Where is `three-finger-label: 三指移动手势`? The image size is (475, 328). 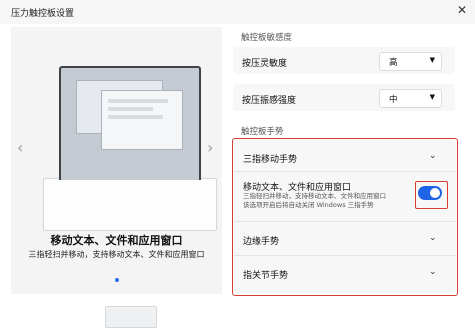 three-finger-label: 三指移动手势 is located at coordinates (270, 160).